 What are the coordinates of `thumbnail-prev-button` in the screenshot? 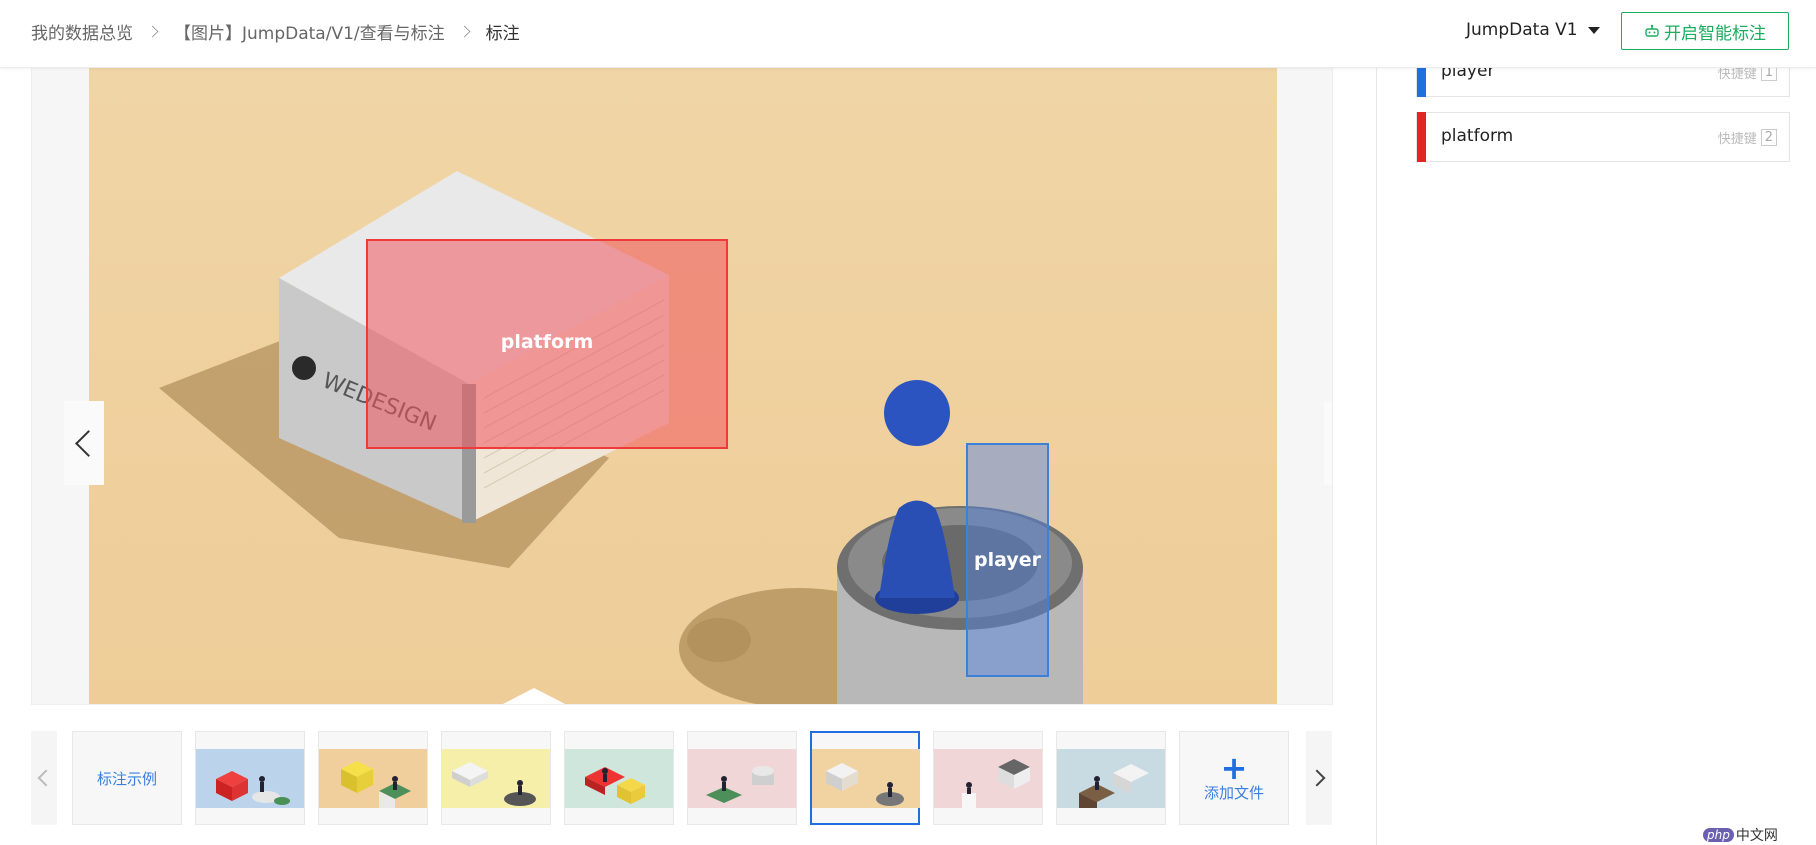 It's located at (44, 778).